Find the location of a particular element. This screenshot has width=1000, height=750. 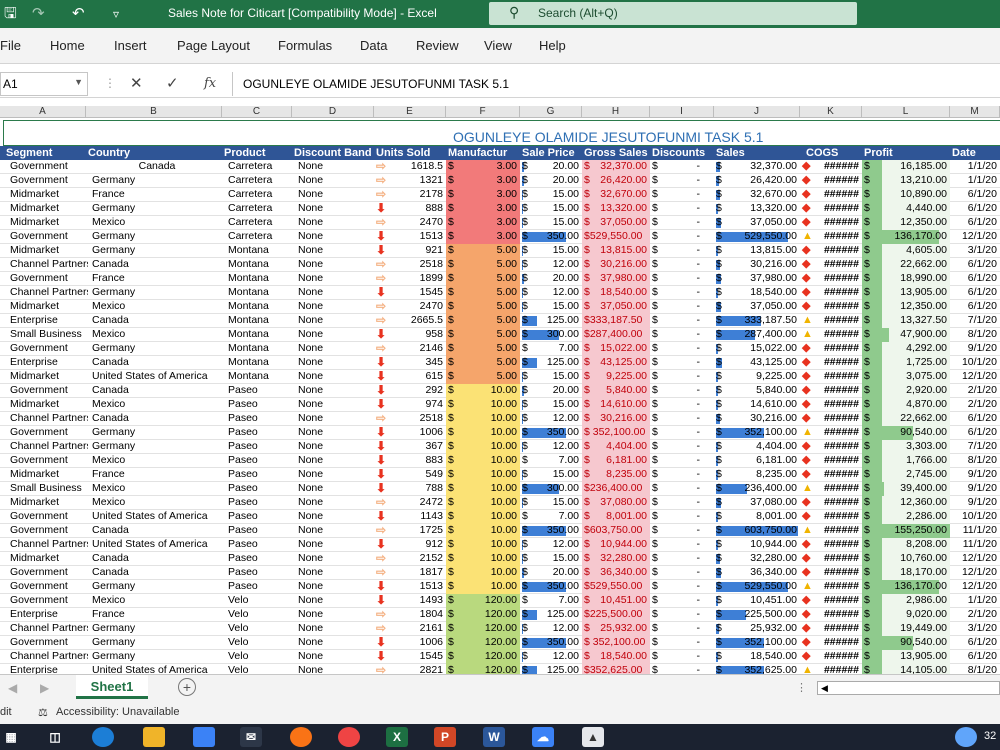

cell-profit: $18,990.00 is located at coordinates (906, 279).